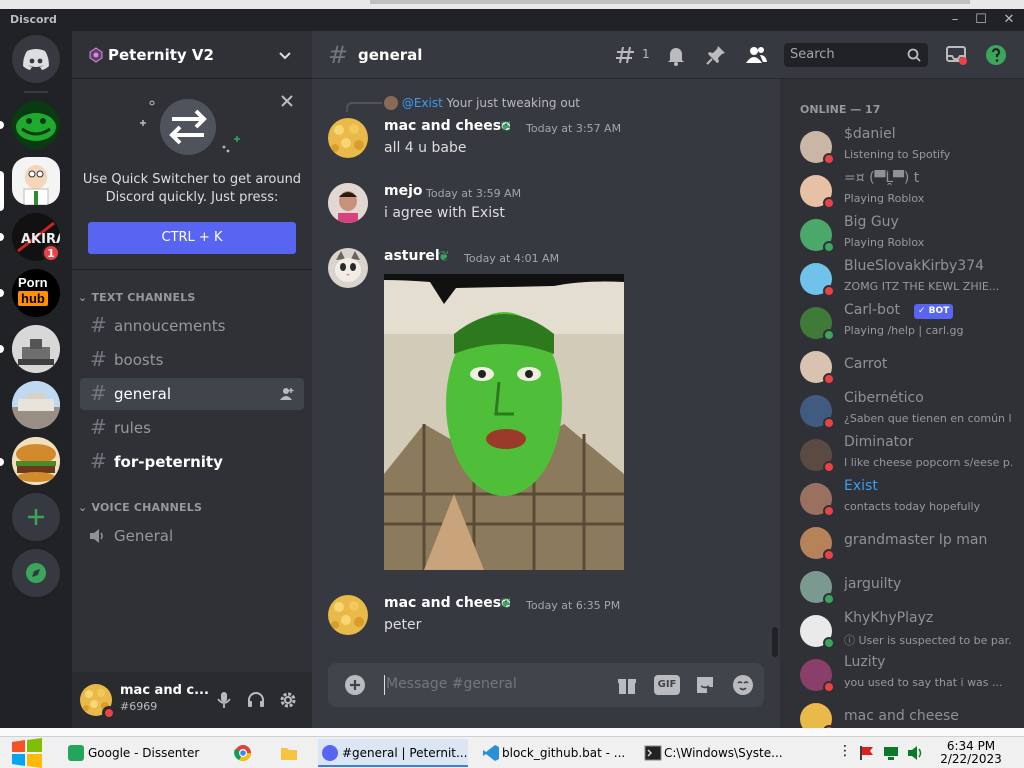  What do you see at coordinates (36, 461) in the screenshot?
I see `server-burger` at bounding box center [36, 461].